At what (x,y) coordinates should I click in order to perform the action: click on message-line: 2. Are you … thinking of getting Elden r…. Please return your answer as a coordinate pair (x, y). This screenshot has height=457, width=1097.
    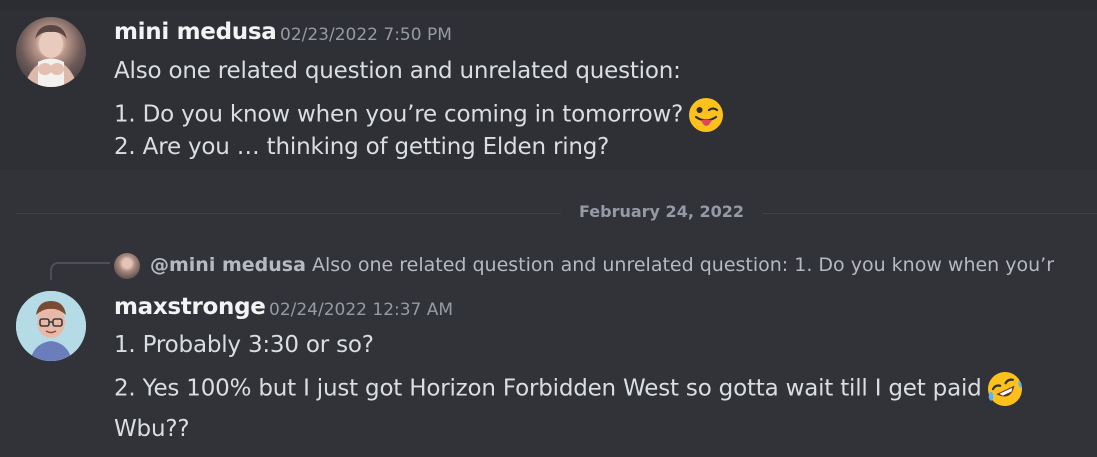
    Looking at the image, I should click on (362, 147).